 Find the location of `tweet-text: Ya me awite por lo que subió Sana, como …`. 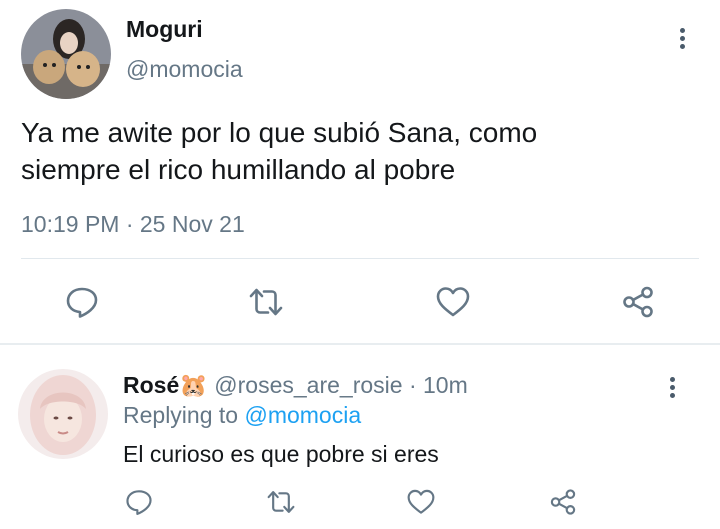

tweet-text: Ya me awite por lo que subió Sana, como … is located at coordinates (279, 151).